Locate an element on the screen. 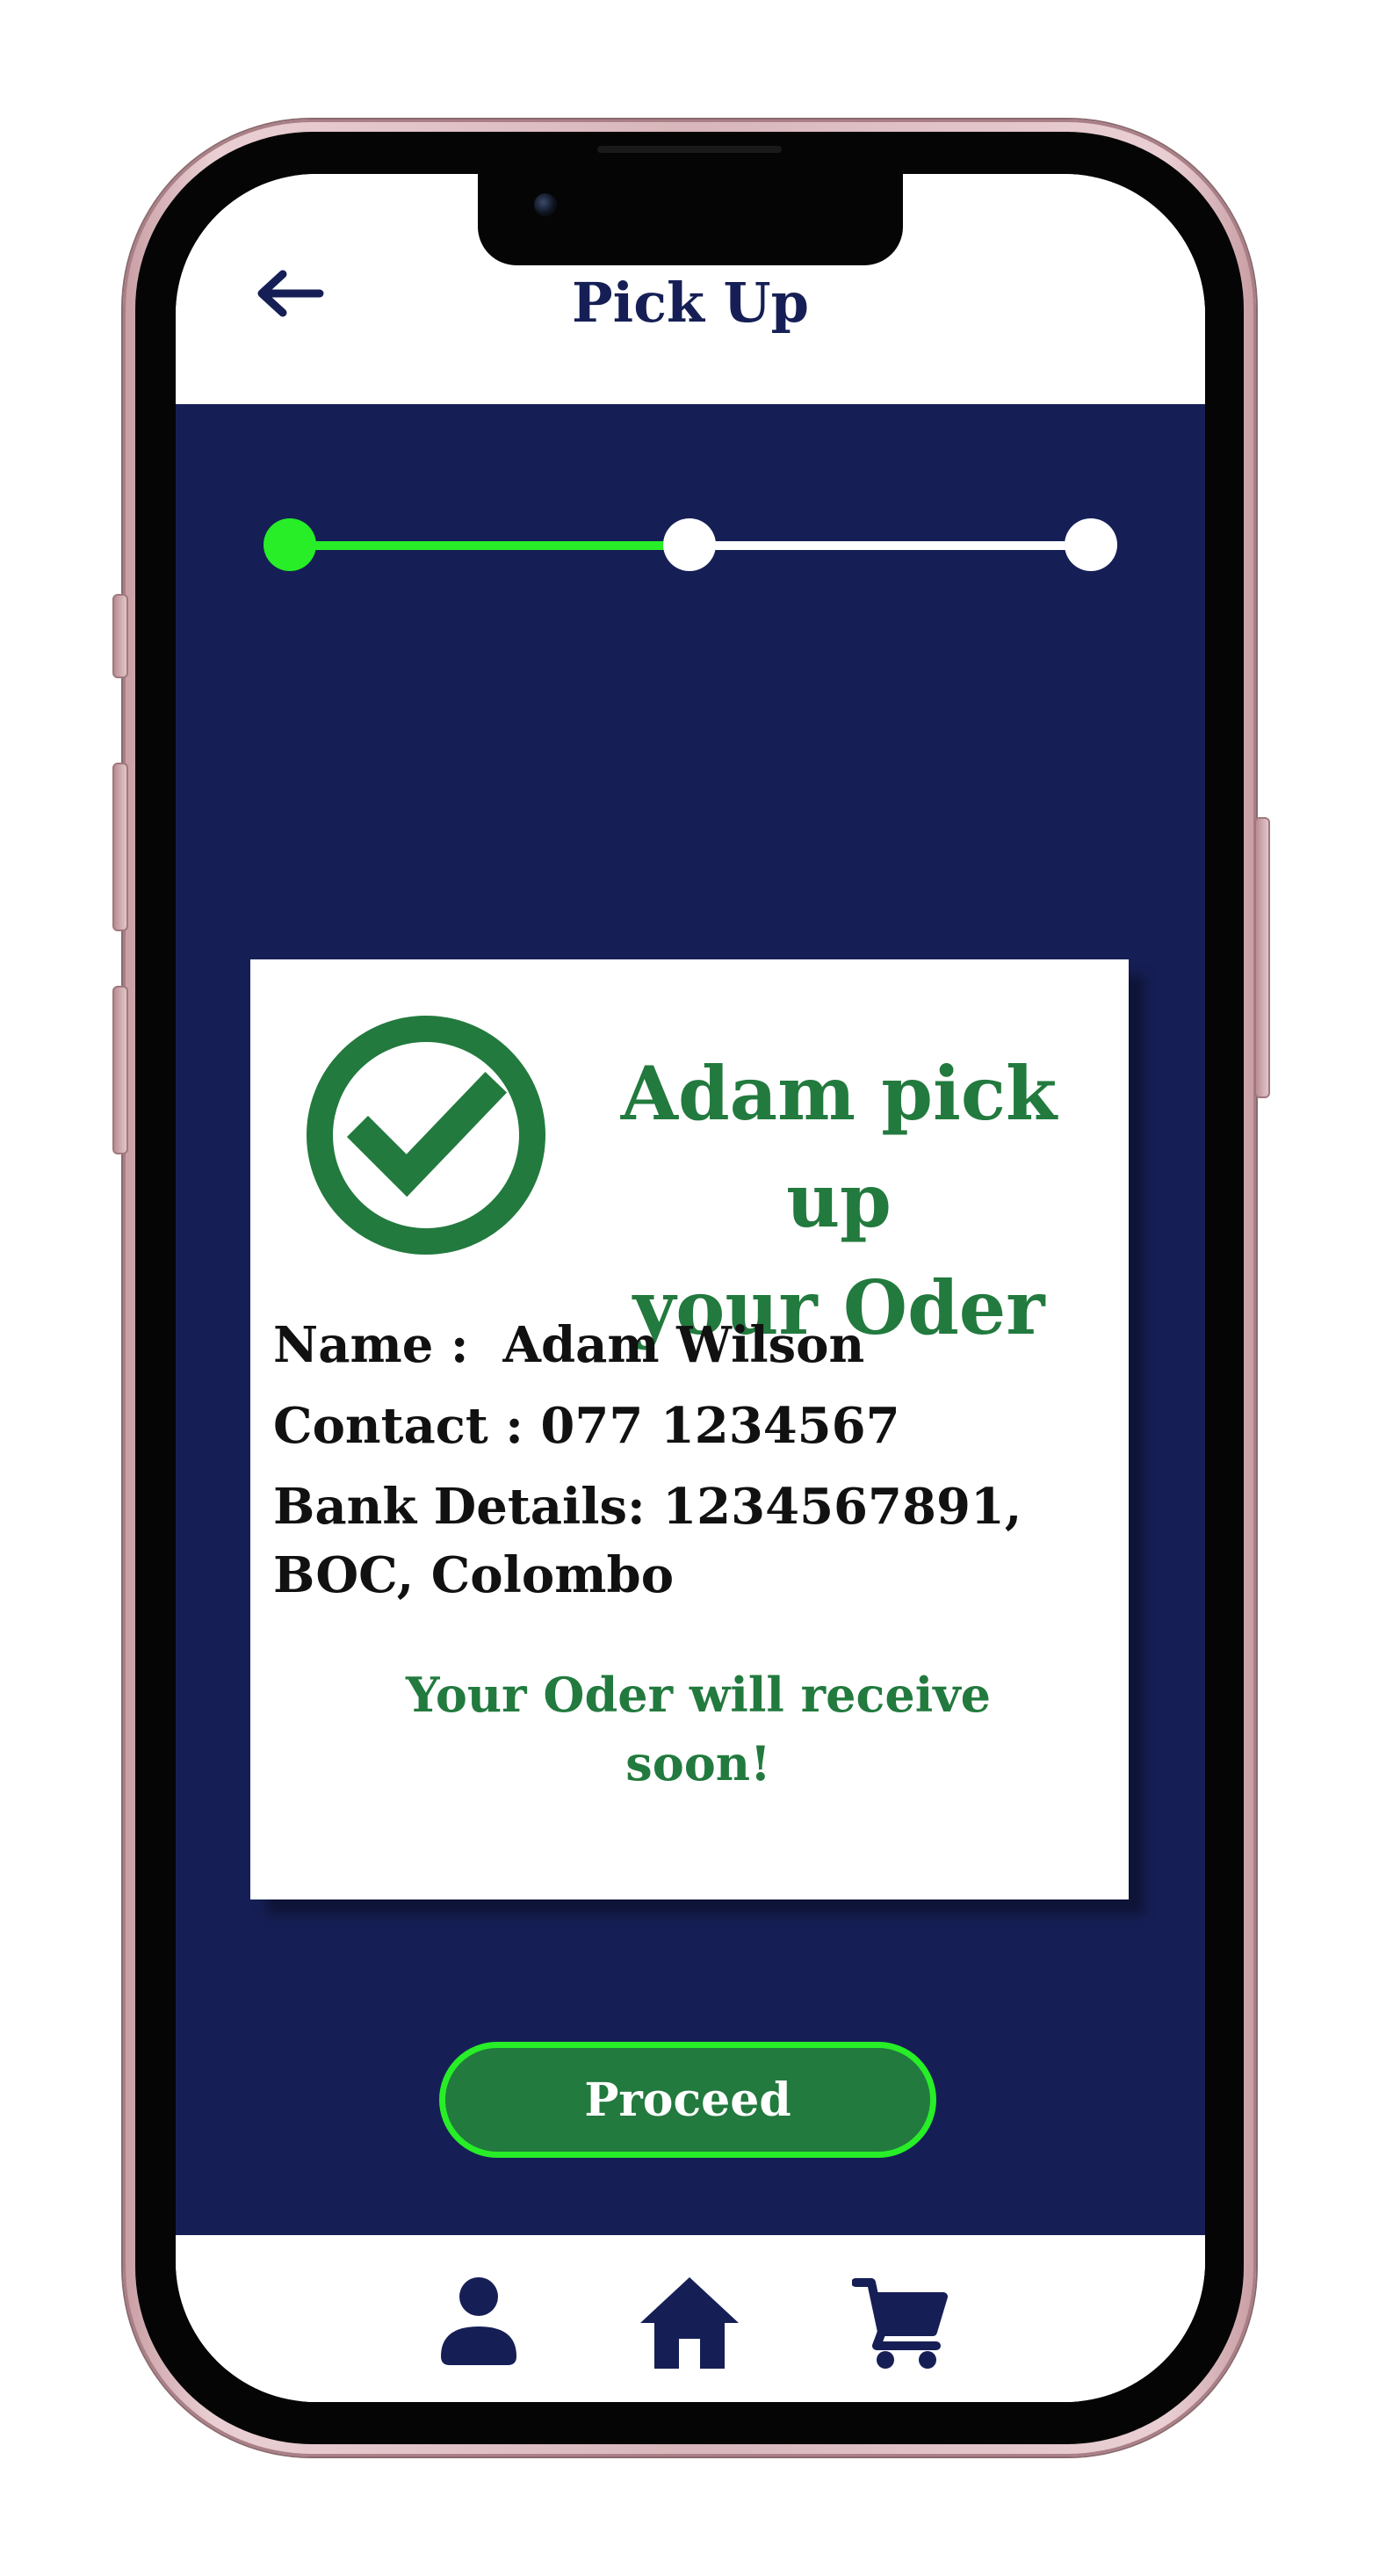 This screenshot has width=1379, height=2576. page-title: Pick Up is located at coordinates (690, 303).